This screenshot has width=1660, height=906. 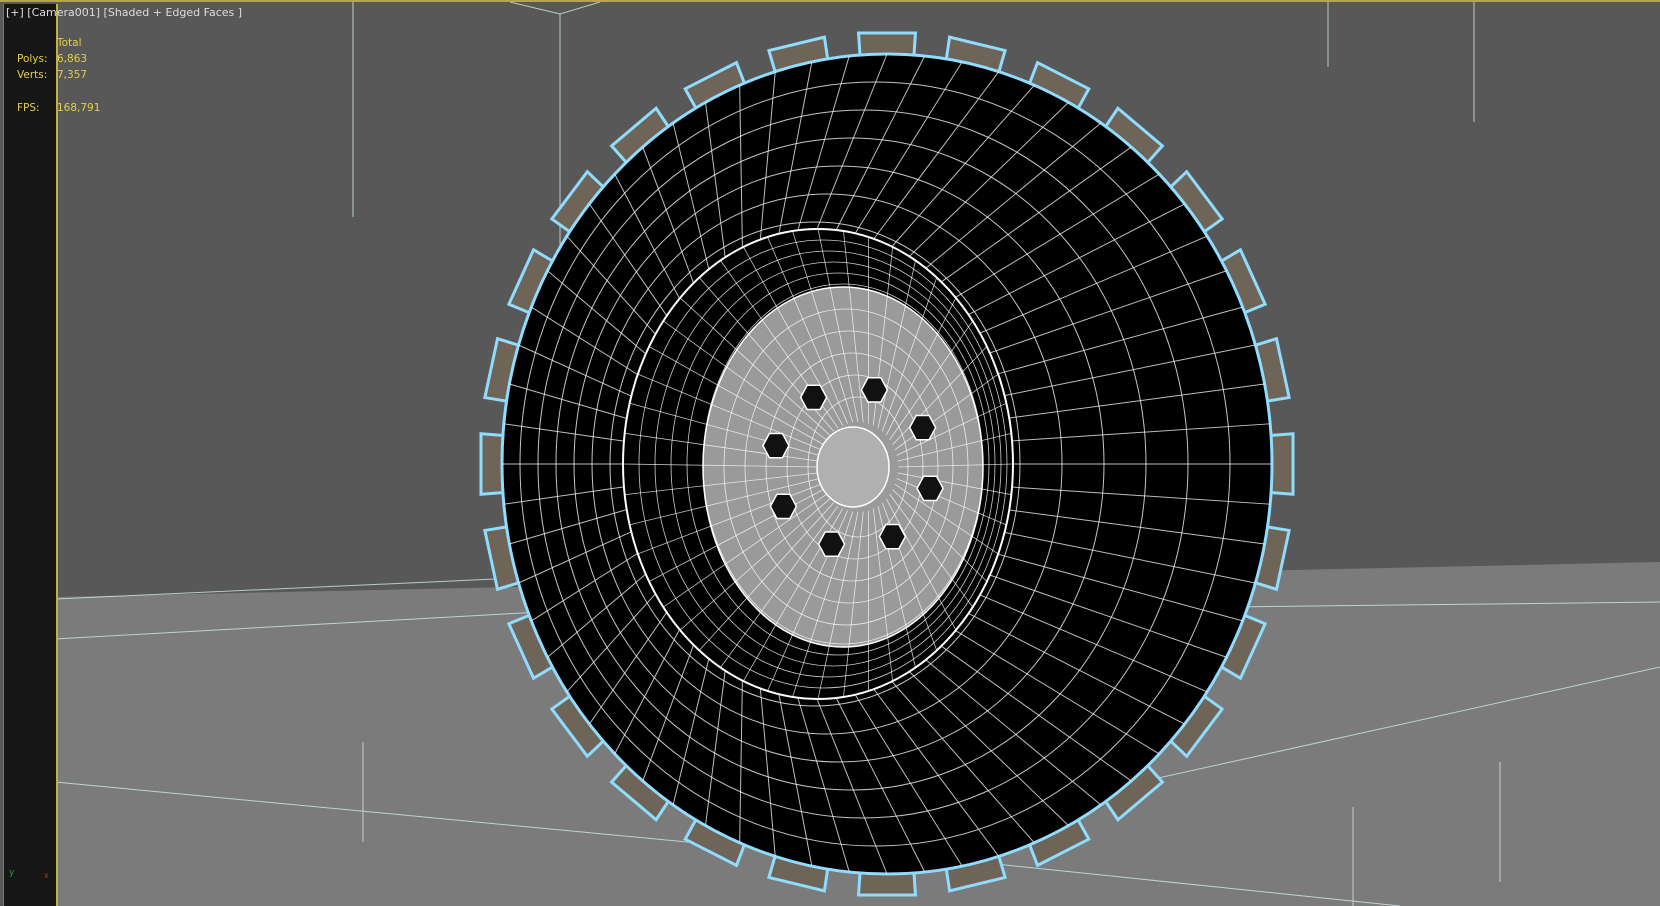 What do you see at coordinates (28, 108) in the screenshot?
I see `fps-label: FPS:` at bounding box center [28, 108].